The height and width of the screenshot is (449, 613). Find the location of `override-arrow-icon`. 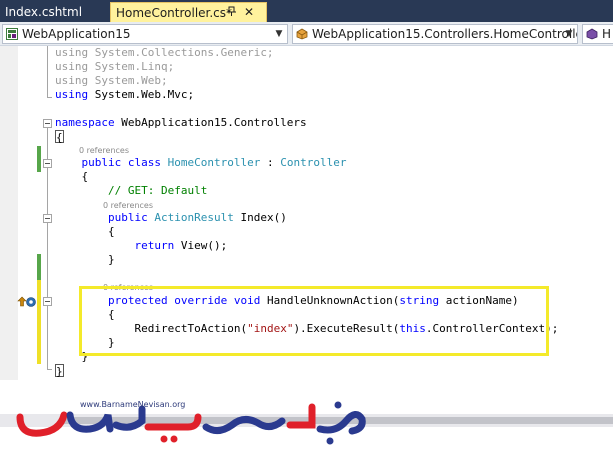

override-arrow-icon is located at coordinates (27, 302).